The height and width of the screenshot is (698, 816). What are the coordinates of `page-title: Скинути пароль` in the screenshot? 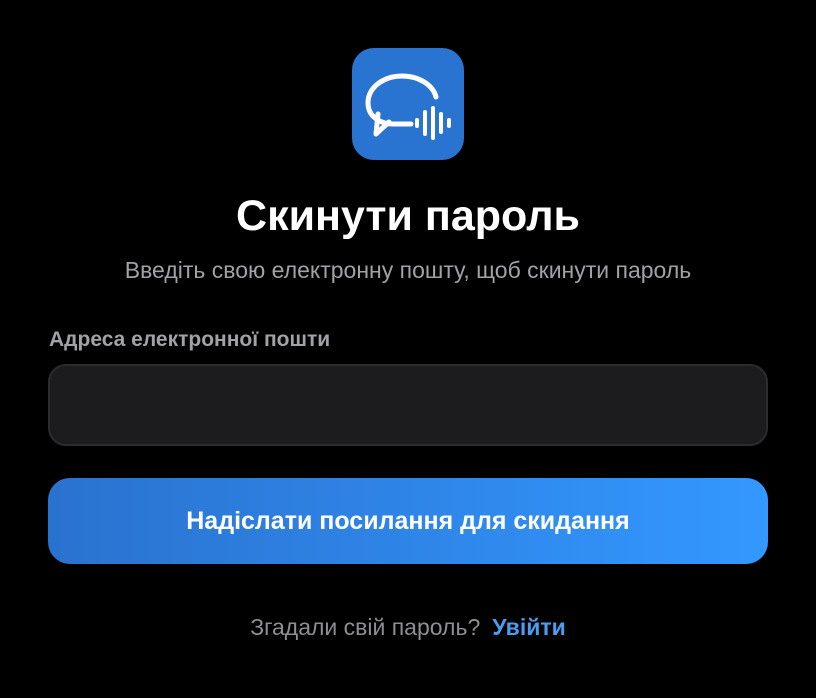 It's located at (408, 216).